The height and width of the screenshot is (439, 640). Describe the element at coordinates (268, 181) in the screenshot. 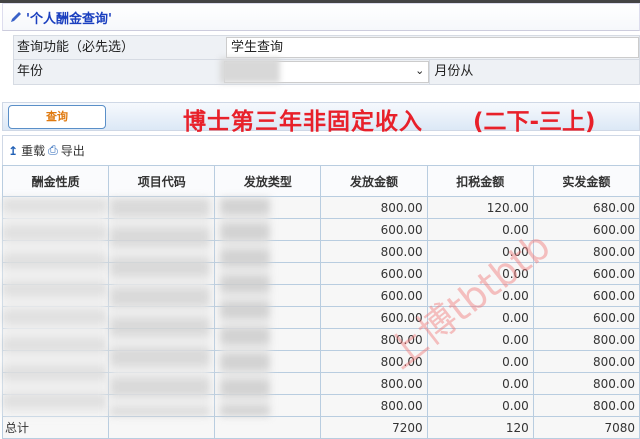

I see `column-header: 发放类型` at that location.